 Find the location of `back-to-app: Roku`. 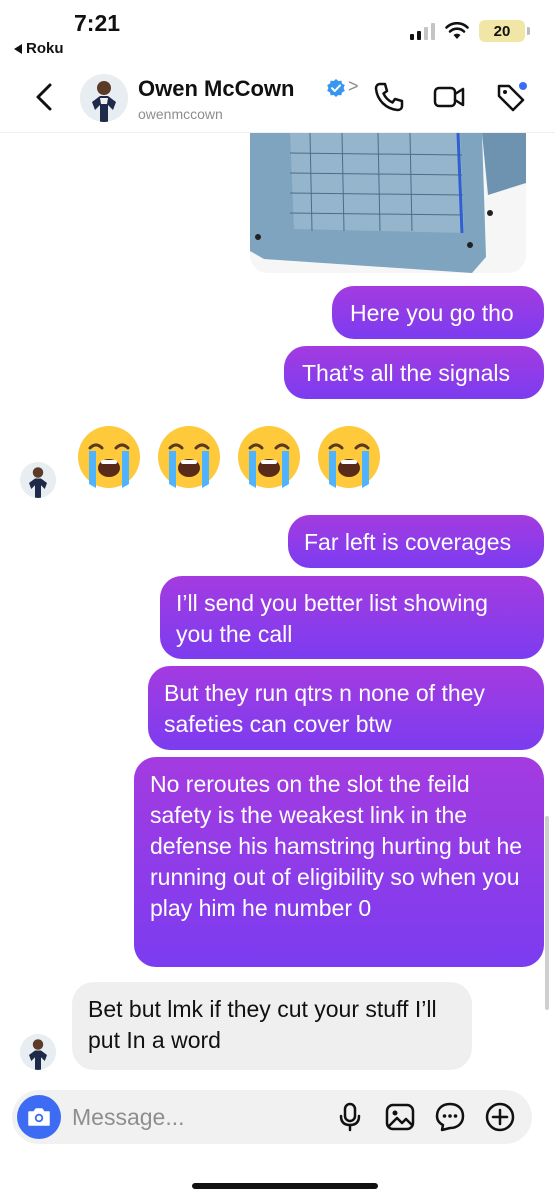

back-to-app: Roku is located at coordinates (39, 48).